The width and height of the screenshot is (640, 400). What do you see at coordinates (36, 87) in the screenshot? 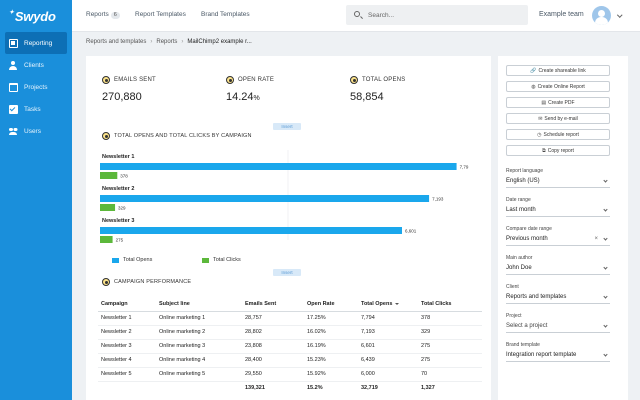
I see `sidebar-item-projects: Projects` at bounding box center [36, 87].